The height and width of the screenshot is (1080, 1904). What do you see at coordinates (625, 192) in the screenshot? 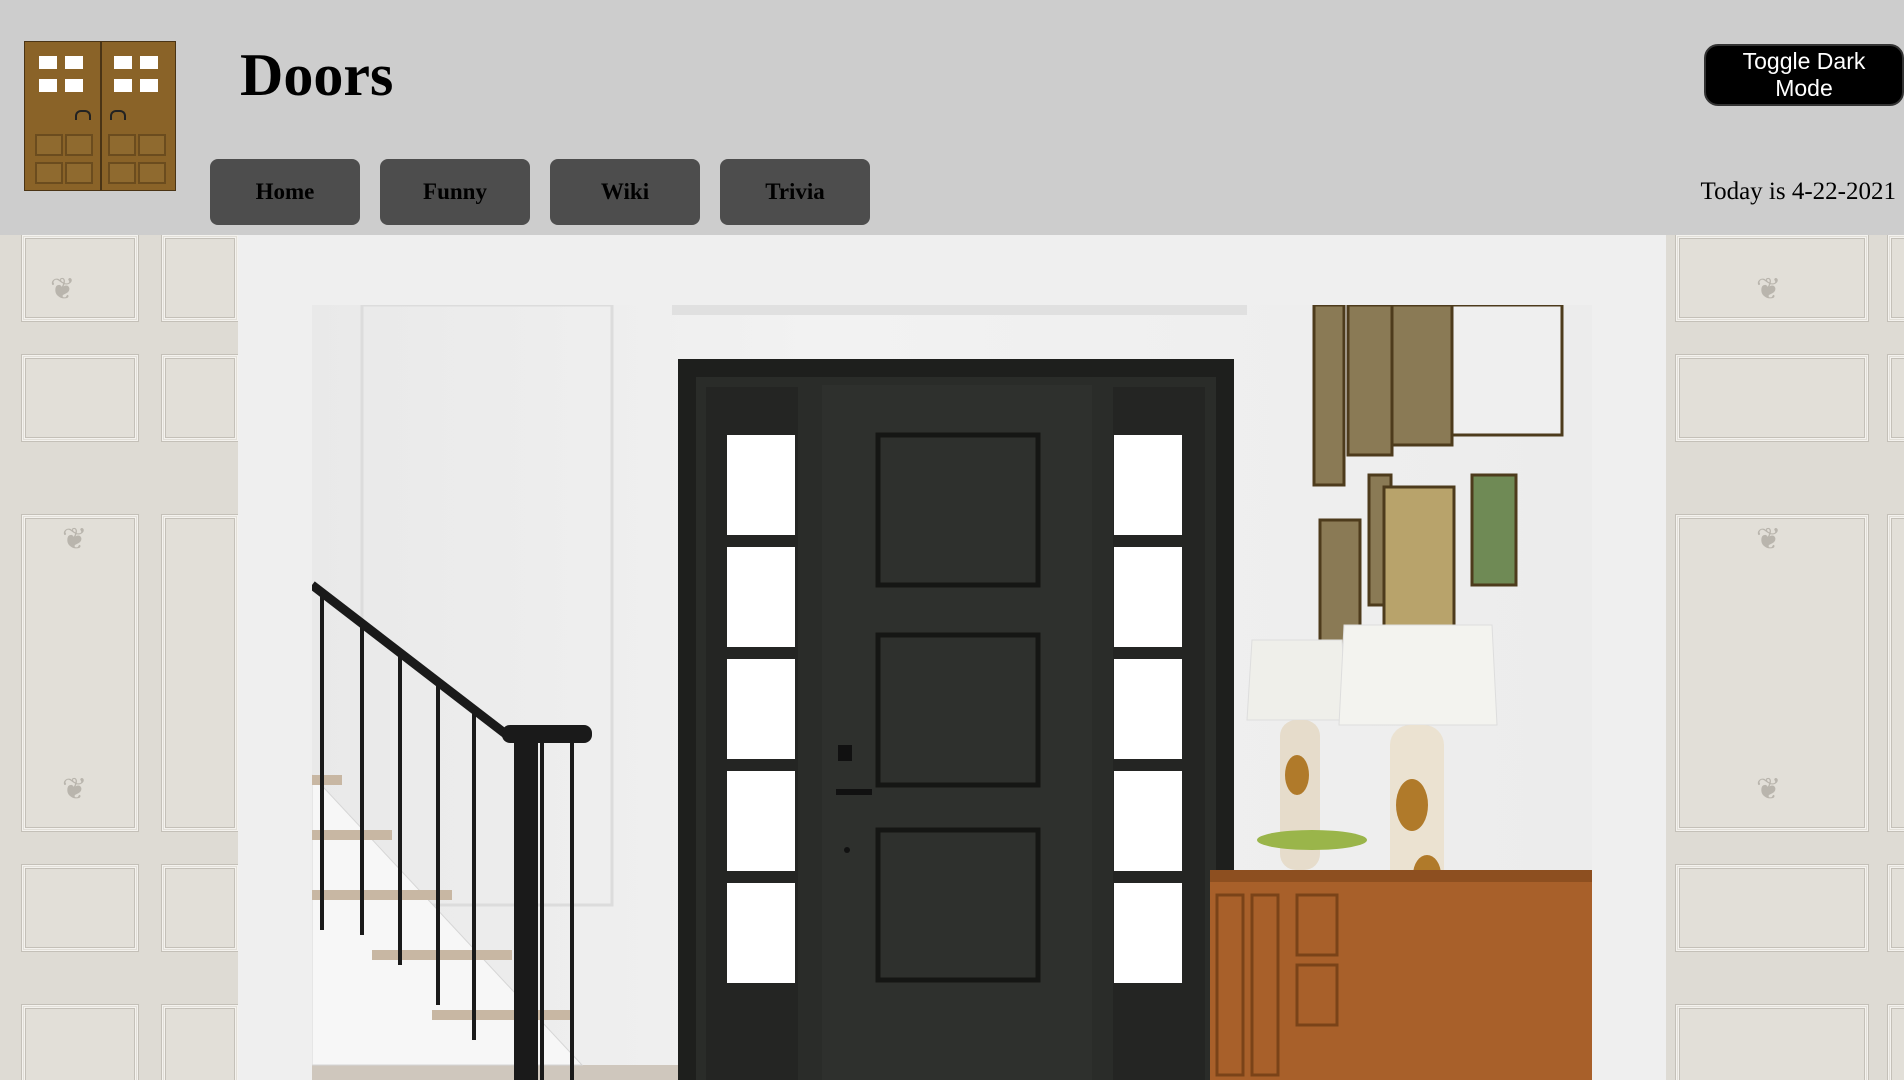
I see `nav-wiki-button: Wiki` at bounding box center [625, 192].